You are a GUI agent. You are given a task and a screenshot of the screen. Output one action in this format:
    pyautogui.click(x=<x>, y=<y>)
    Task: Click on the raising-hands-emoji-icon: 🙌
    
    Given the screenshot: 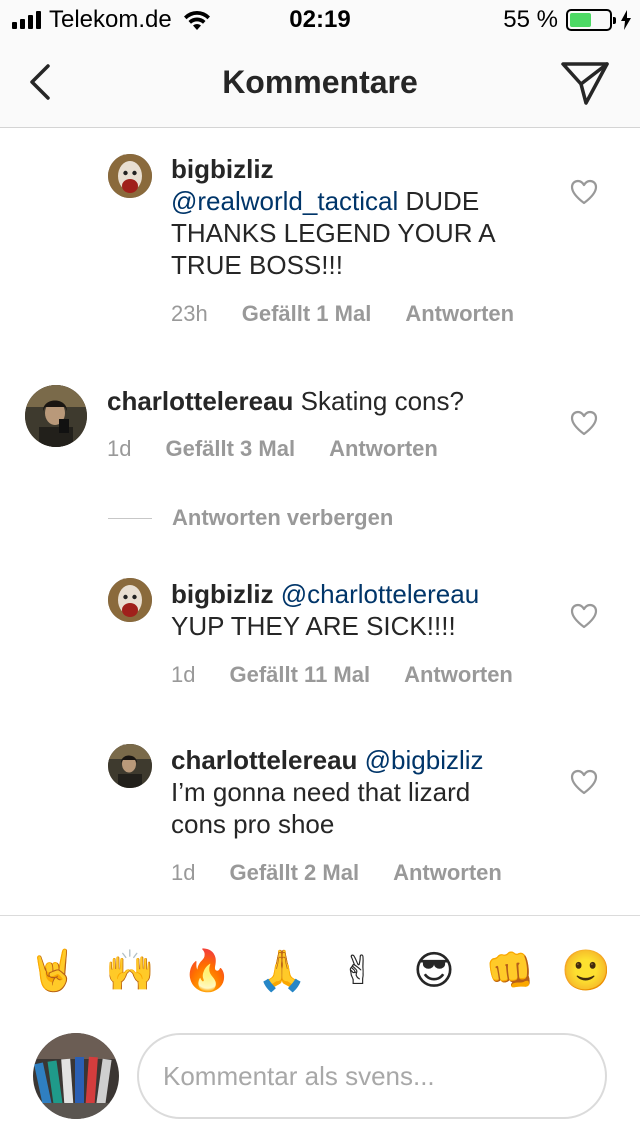 What is the action you would take?
    pyautogui.click(x=130, y=971)
    